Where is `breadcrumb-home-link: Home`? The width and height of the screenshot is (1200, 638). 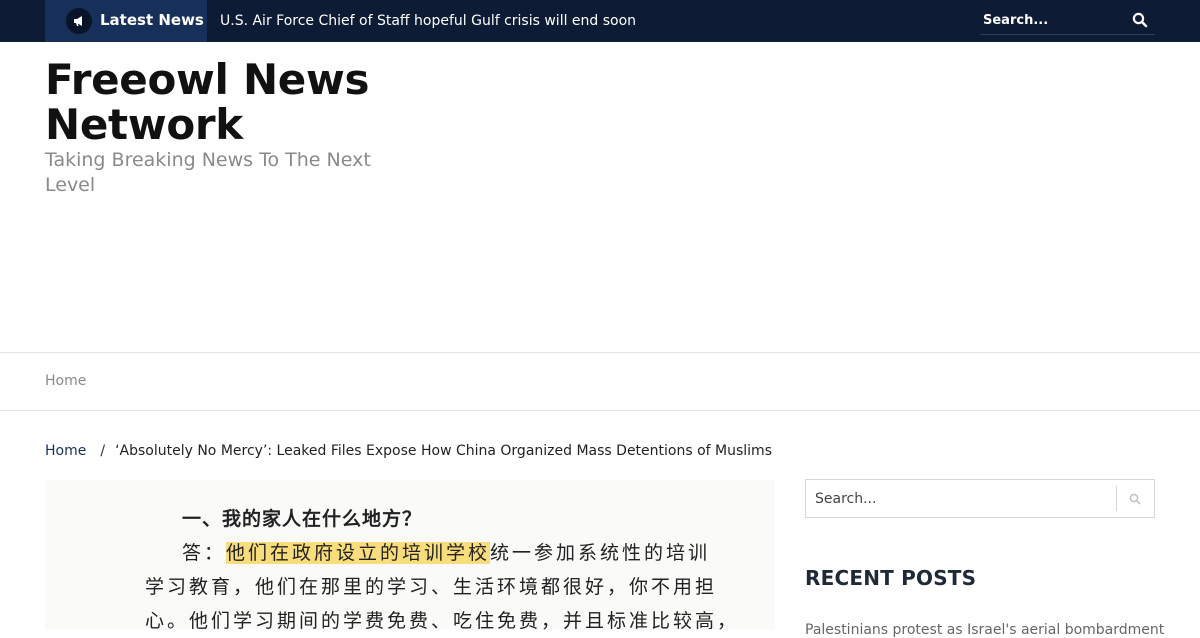 breadcrumb-home-link: Home is located at coordinates (65, 451).